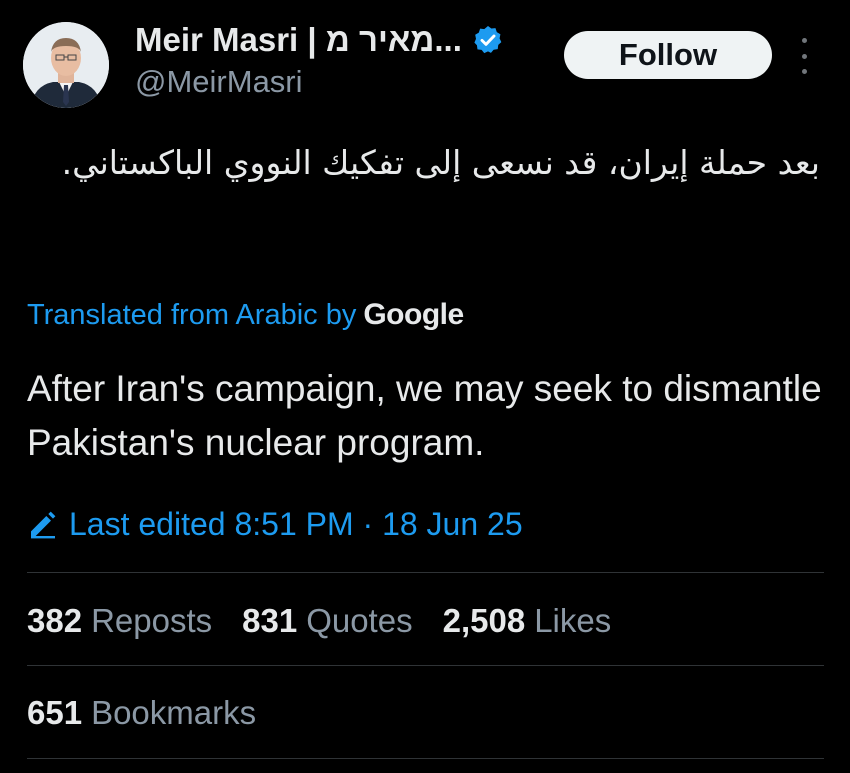 The image size is (850, 773). What do you see at coordinates (270, 620) in the screenshot?
I see `quotes-count: 831` at bounding box center [270, 620].